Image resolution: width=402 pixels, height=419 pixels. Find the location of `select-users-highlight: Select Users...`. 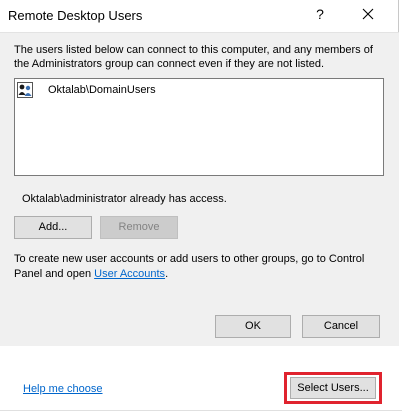

select-users-highlight: Select Users... is located at coordinates (333, 388).